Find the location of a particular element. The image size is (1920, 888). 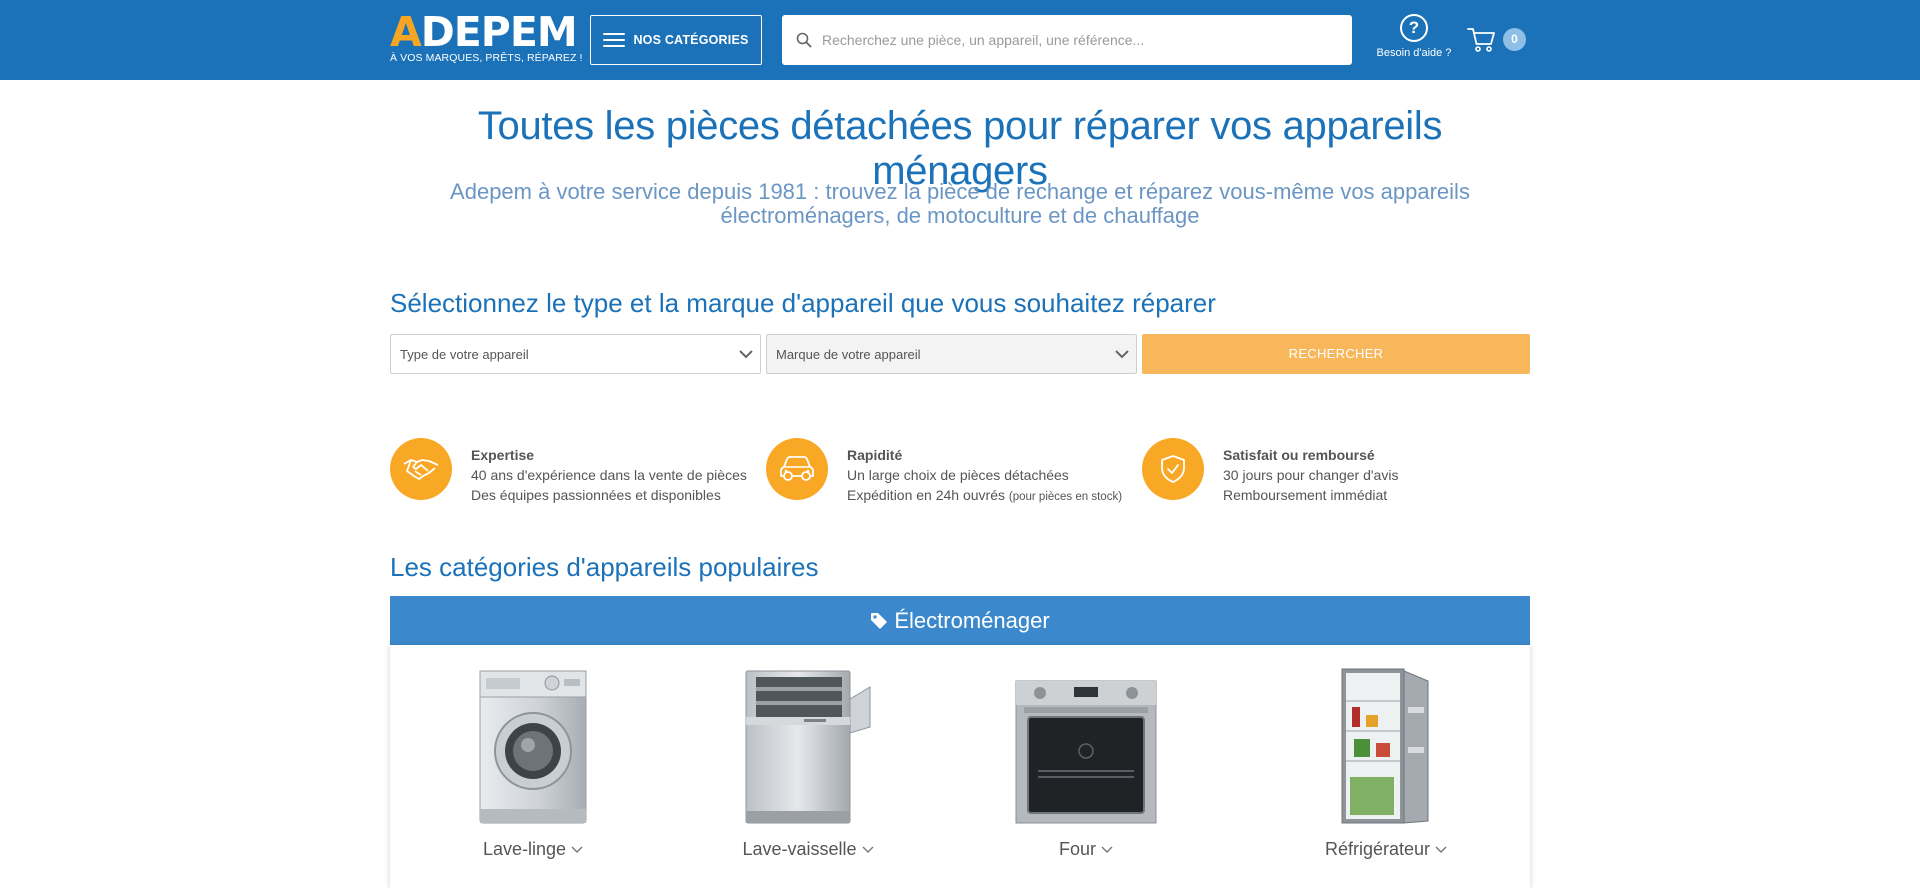

logo-wordmark: ADEPEM is located at coordinates (484, 32).